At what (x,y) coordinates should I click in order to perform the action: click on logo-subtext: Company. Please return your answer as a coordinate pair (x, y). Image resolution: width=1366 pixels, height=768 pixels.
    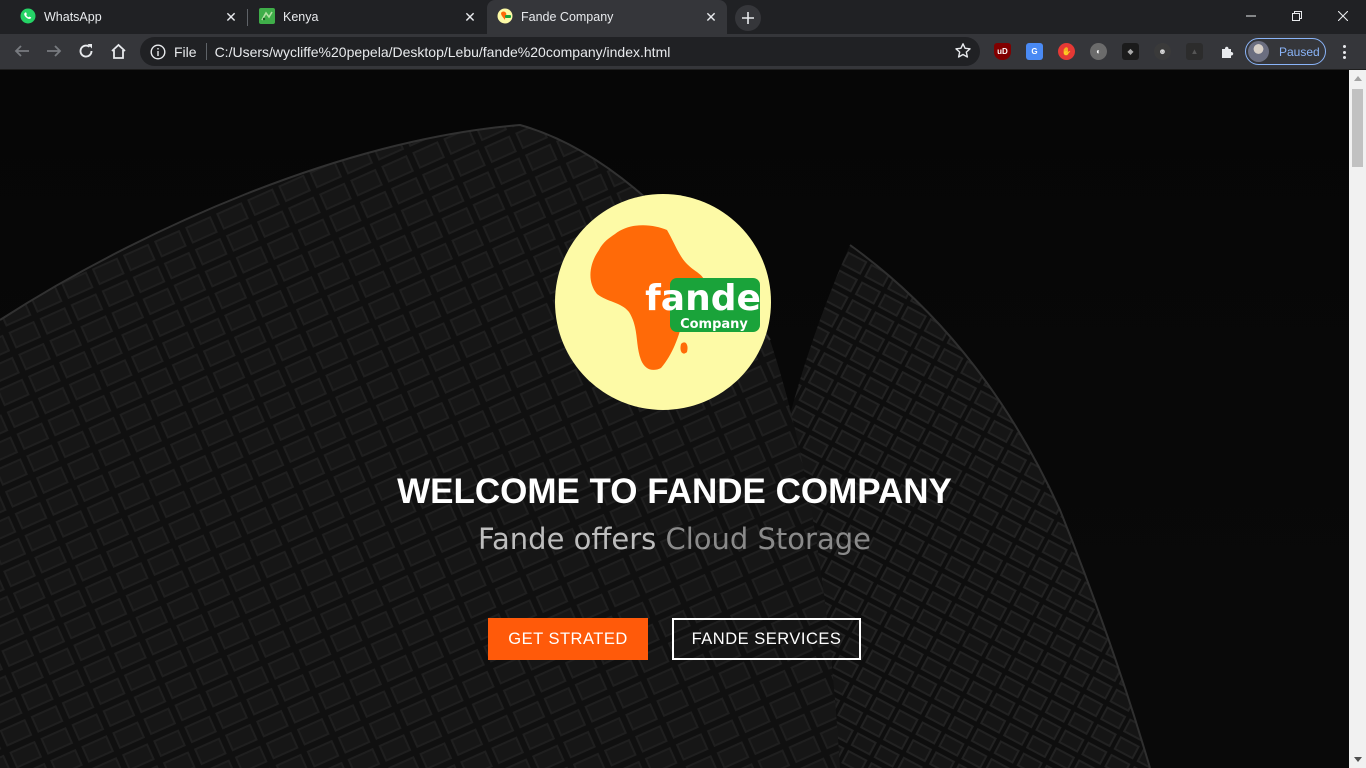
    Looking at the image, I should click on (714, 324).